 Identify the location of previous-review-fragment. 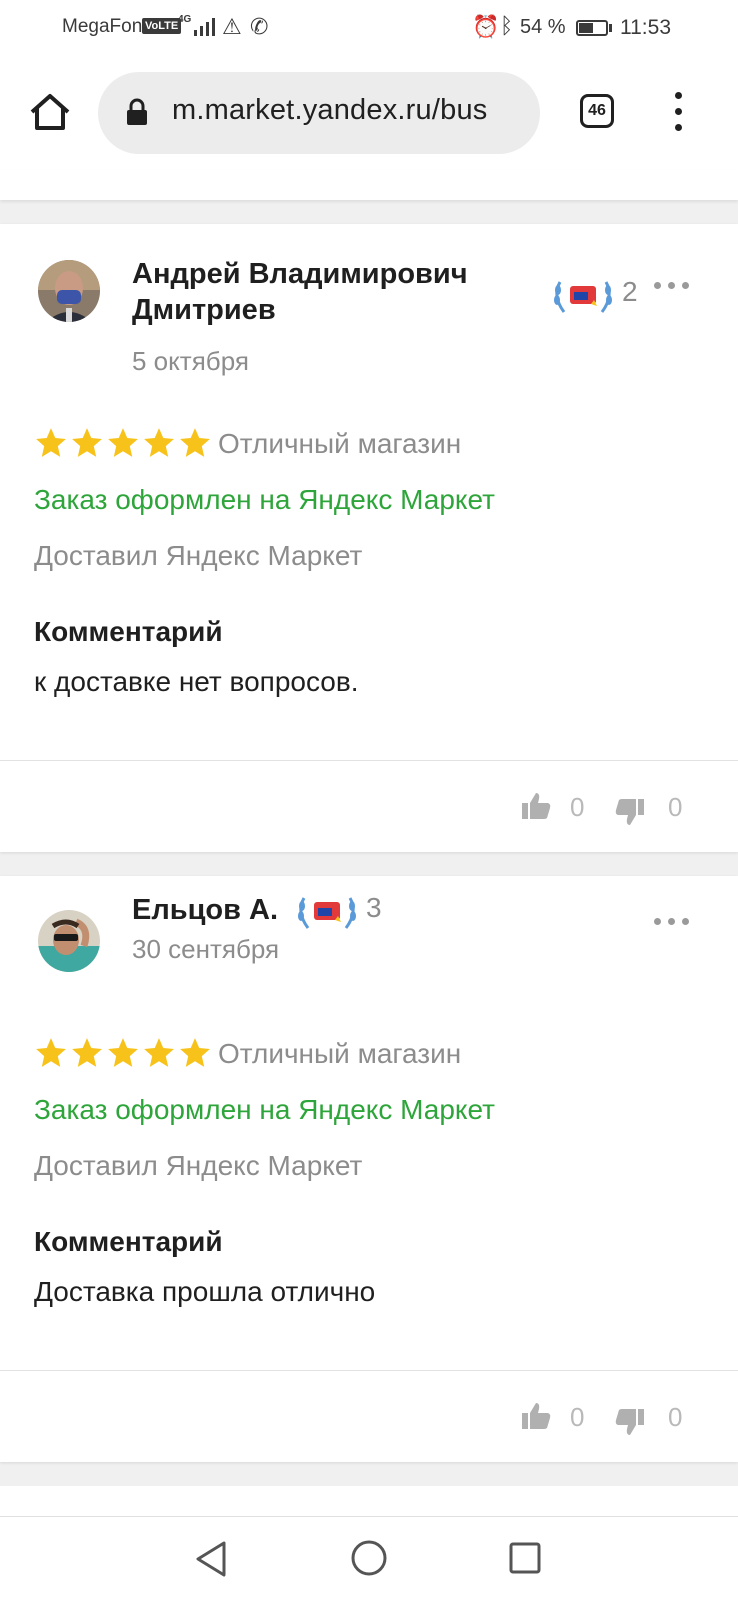
(369, 185).